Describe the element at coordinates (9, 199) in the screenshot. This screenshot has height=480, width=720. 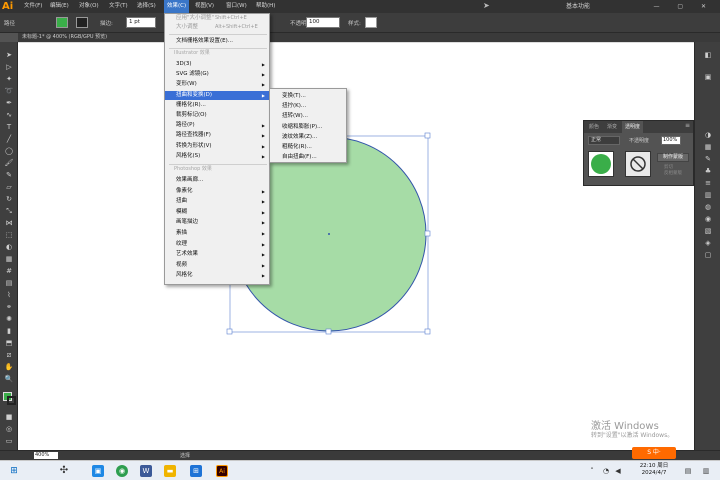
I see `rotate-tool-icon: ↻` at that location.